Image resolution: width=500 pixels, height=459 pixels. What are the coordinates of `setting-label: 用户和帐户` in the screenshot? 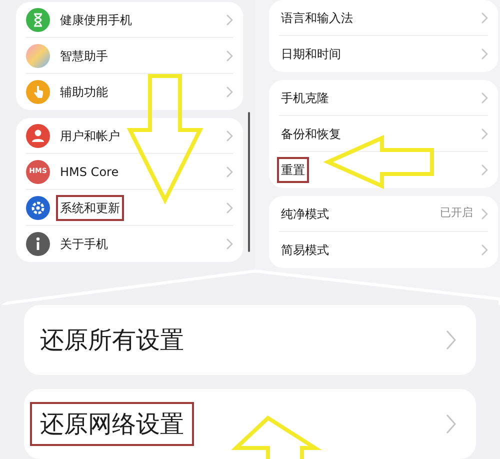 It's located at (90, 136).